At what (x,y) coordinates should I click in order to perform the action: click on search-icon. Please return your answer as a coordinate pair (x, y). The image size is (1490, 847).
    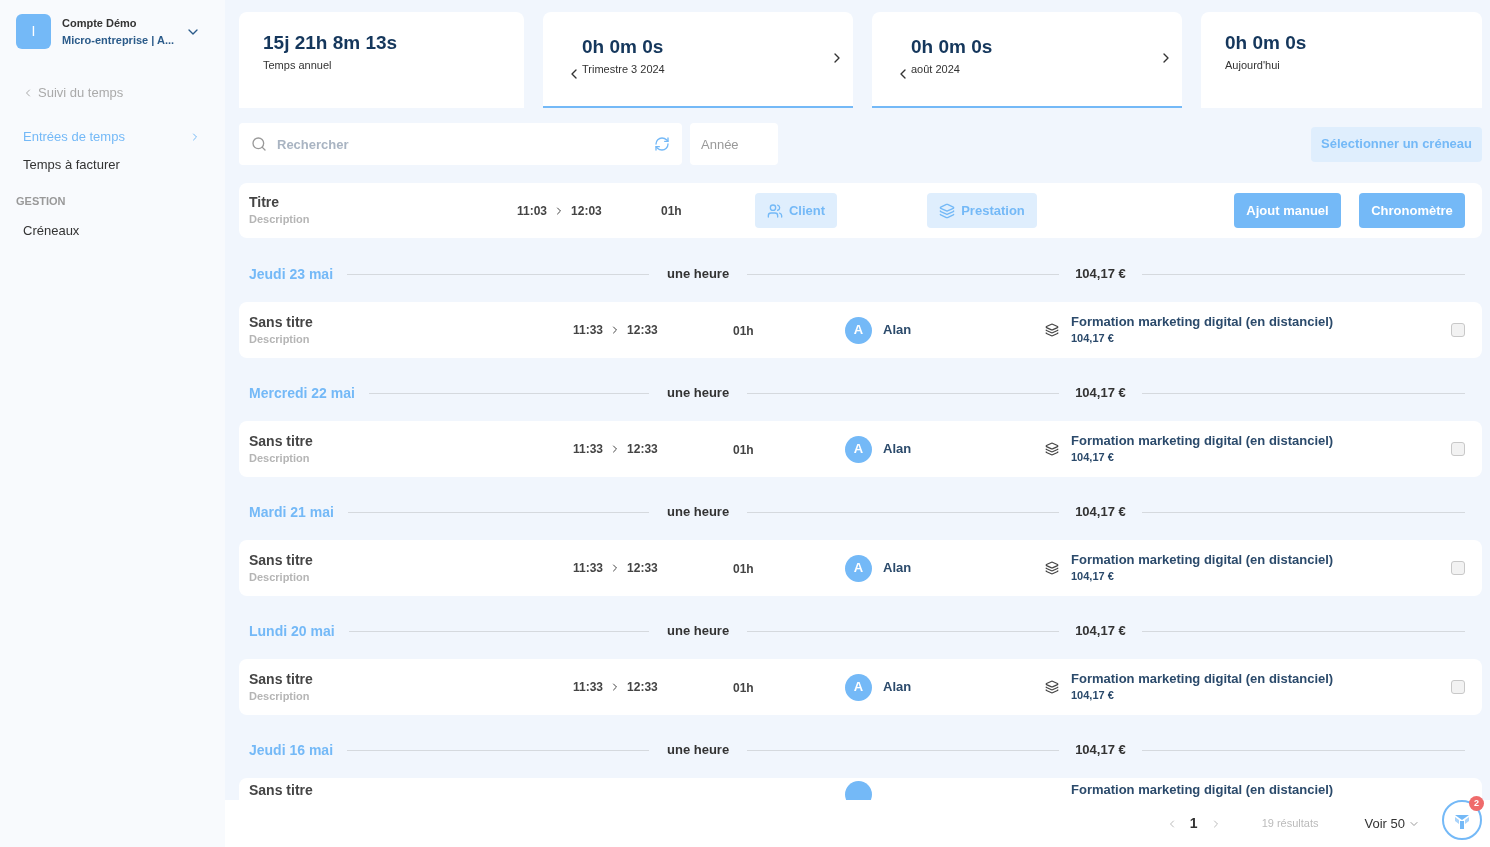
    Looking at the image, I should click on (259, 144).